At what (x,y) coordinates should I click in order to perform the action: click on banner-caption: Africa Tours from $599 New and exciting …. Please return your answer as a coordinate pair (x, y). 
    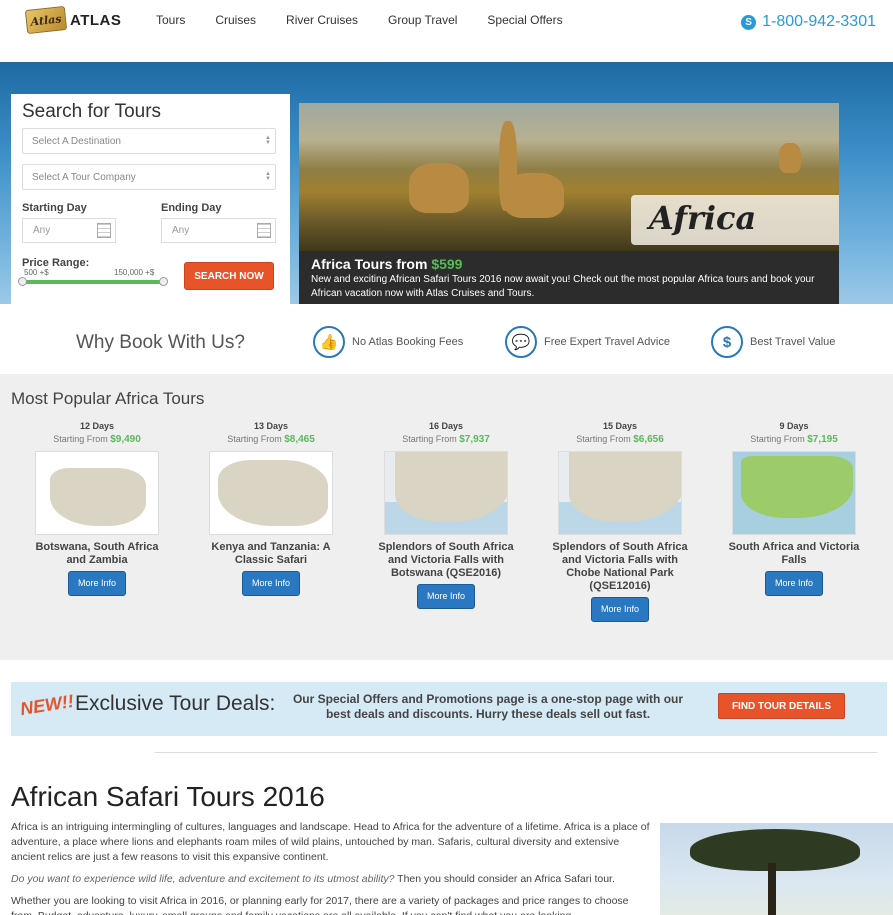
    Looking at the image, I should click on (569, 280).